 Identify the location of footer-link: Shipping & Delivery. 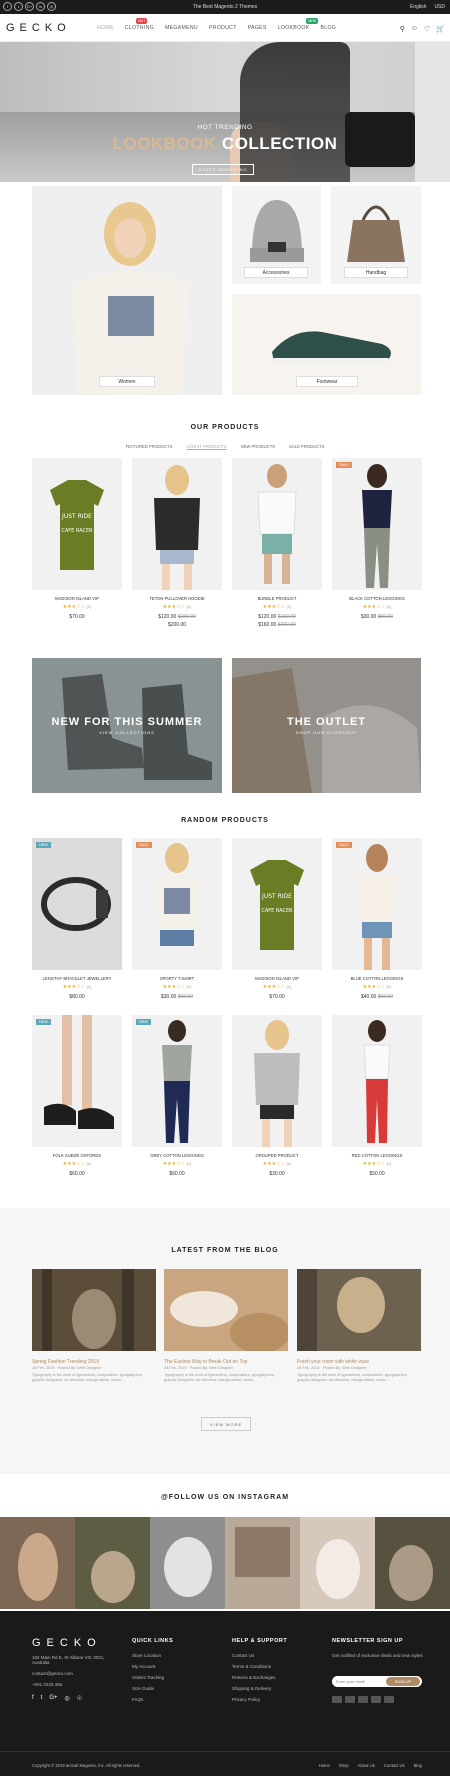
(259, 1688).